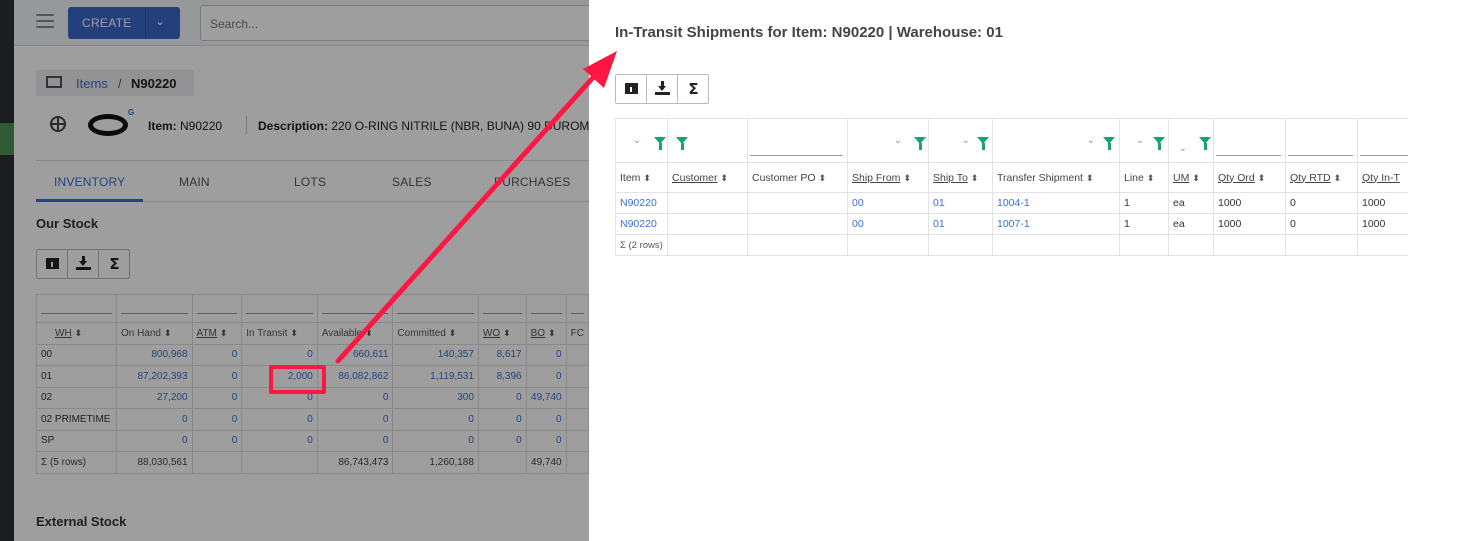 This screenshot has width=1457, height=541. Describe the element at coordinates (1382, 177) in the screenshot. I see `col-header-qty-in-transit: Qty In-T` at that location.